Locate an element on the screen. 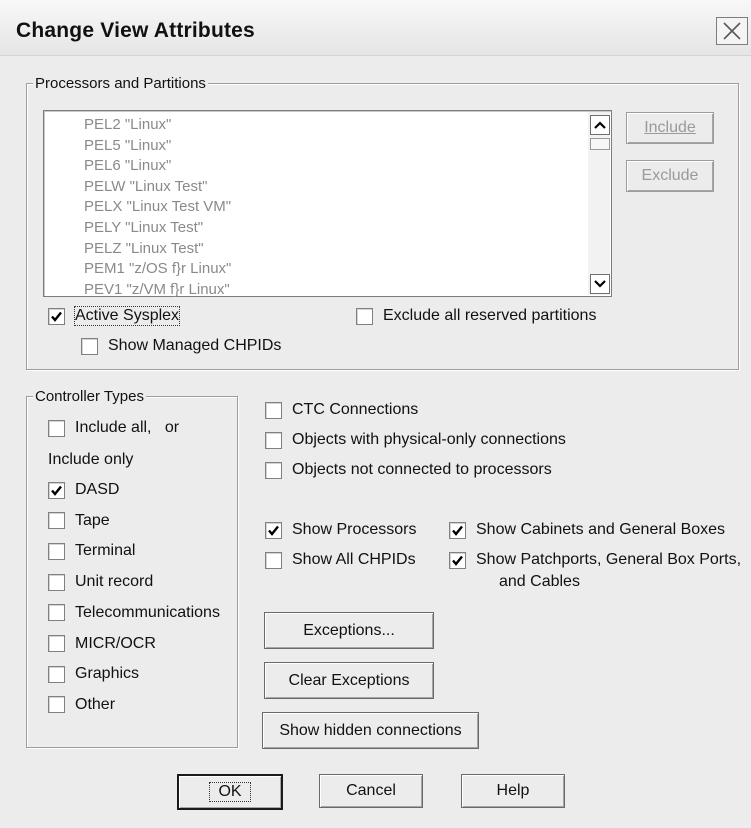 Image resolution: width=751 pixels, height=828 pixels. include-all-checkbox: Include all, or is located at coordinates (113, 428).